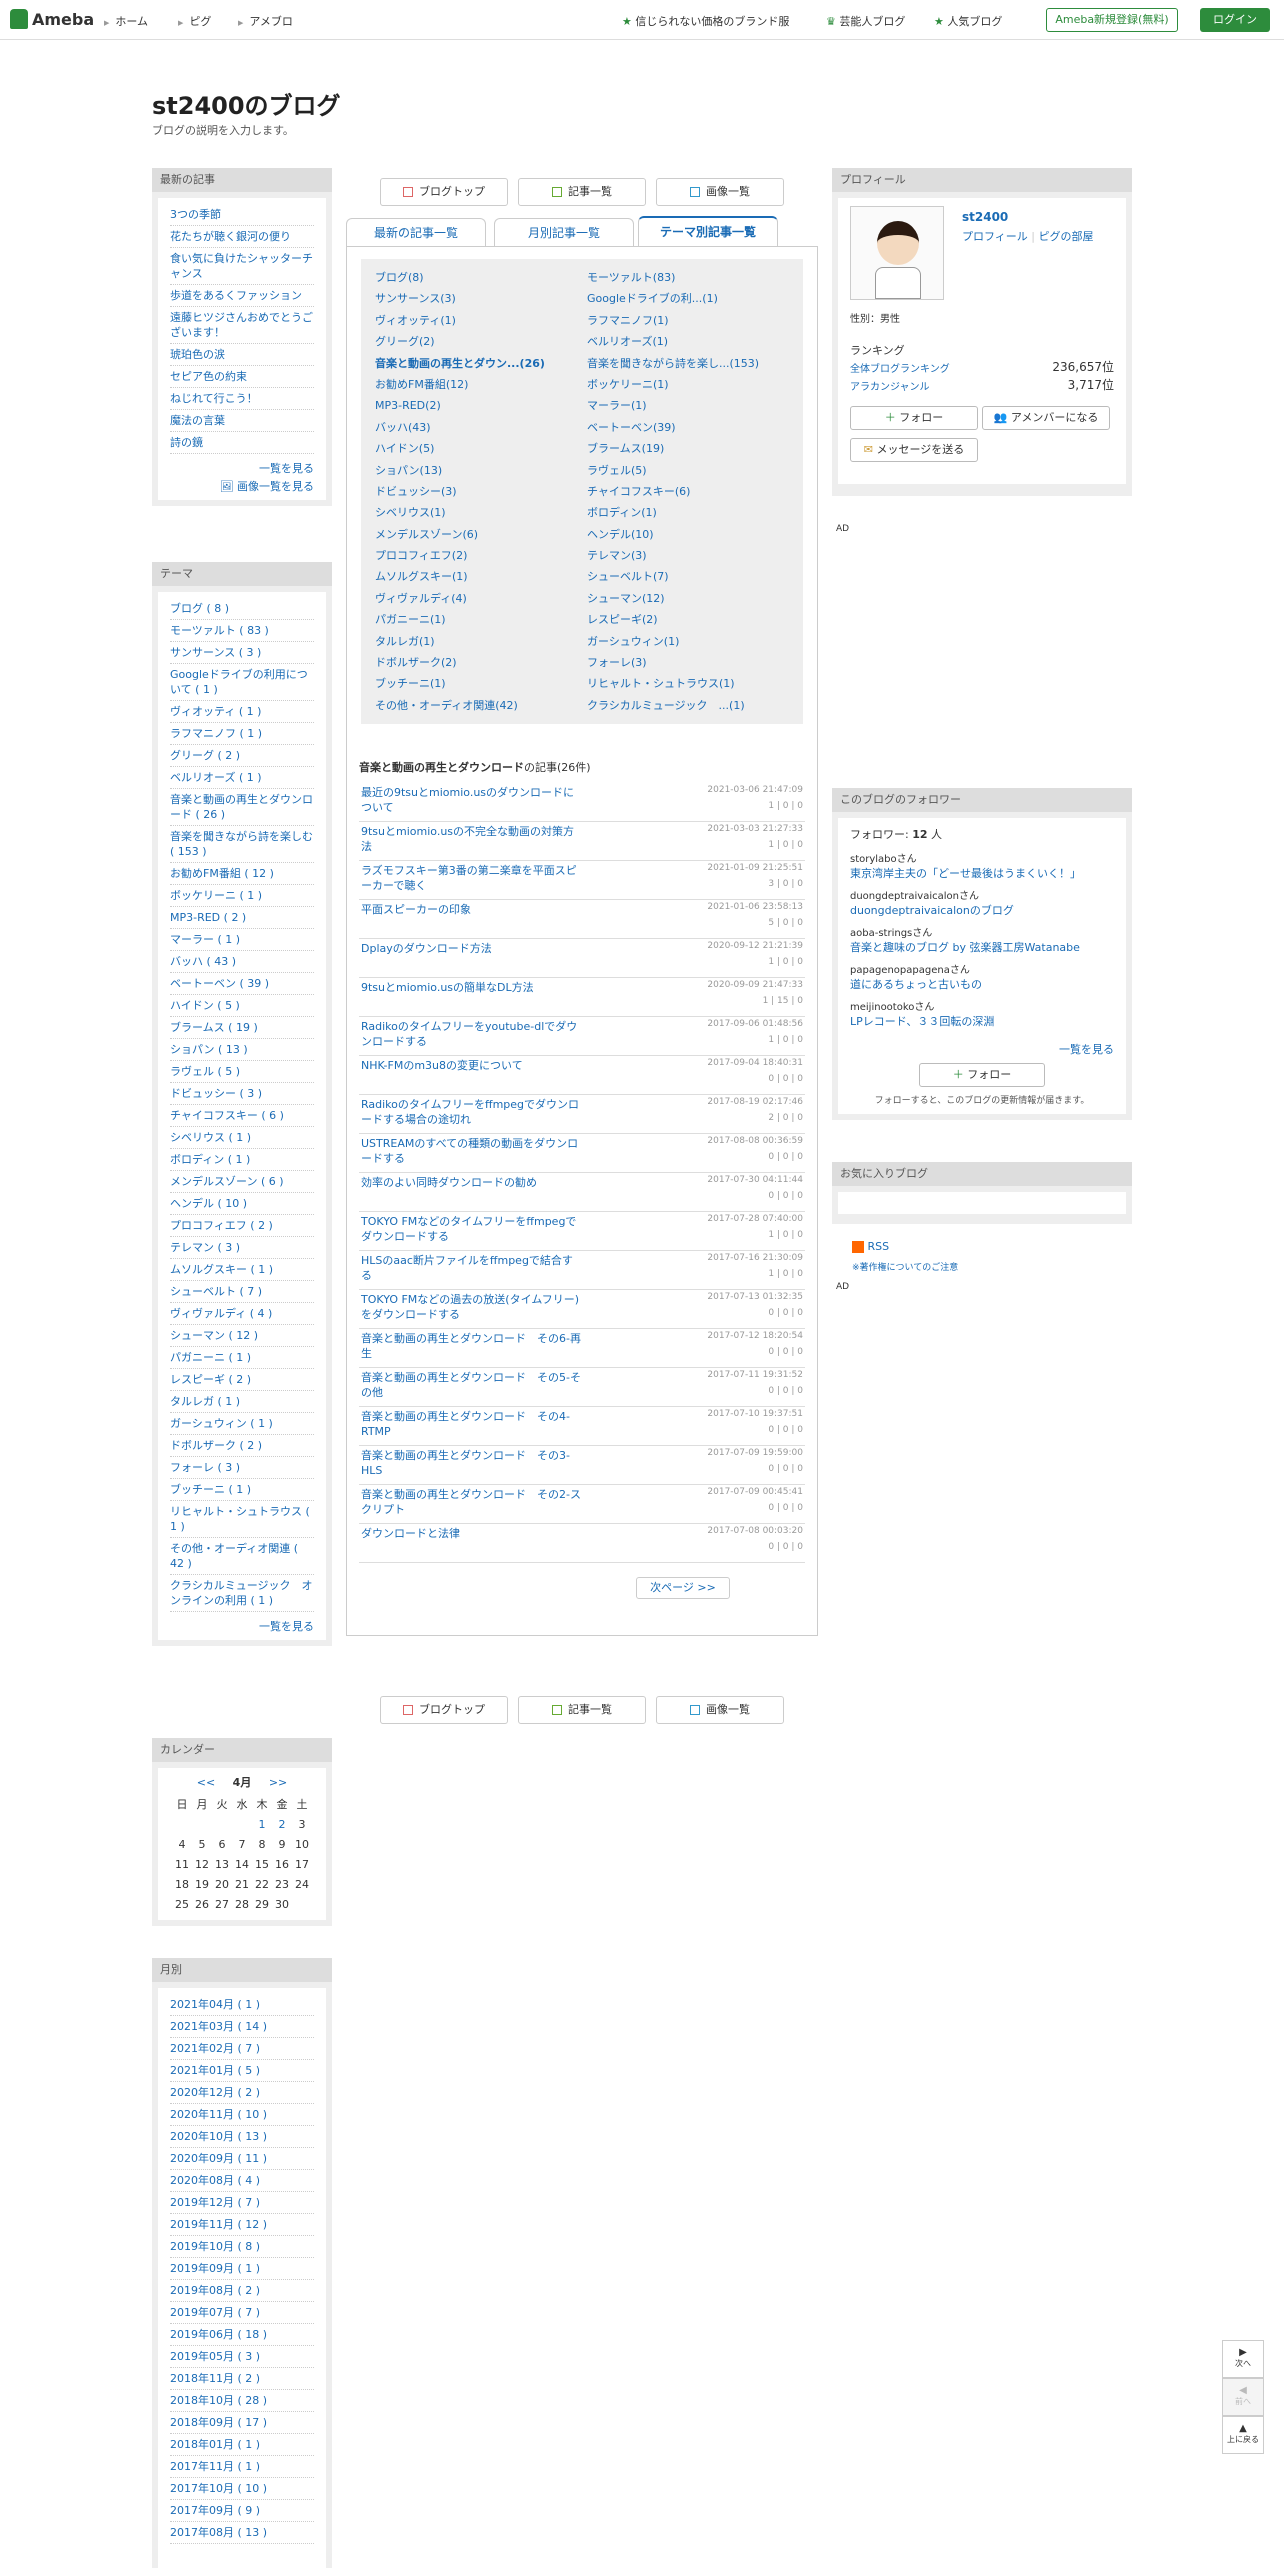 Image resolution: width=1284 pixels, height=2568 pixels. What do you see at coordinates (210, 1159) in the screenshot?
I see `theme-link: ボロディン ( 1 )` at bounding box center [210, 1159].